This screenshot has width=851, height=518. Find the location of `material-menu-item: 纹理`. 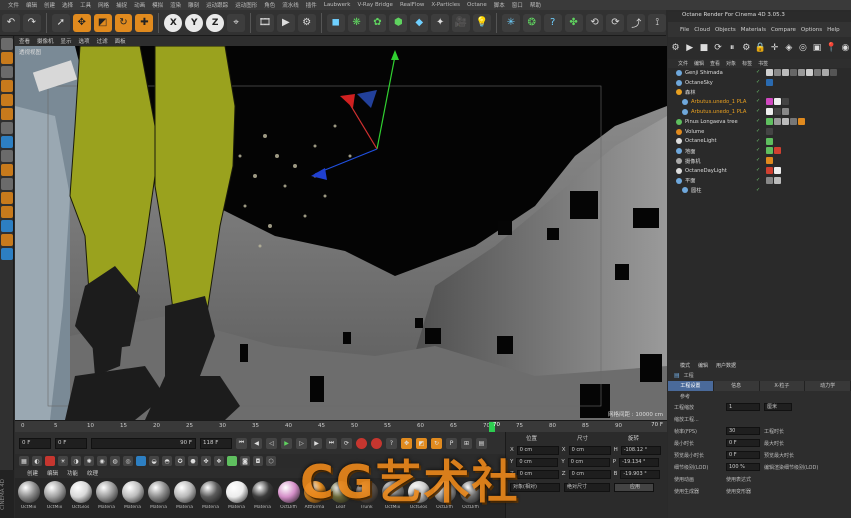

material-menu-item: 纹理 is located at coordinates (92, 473).